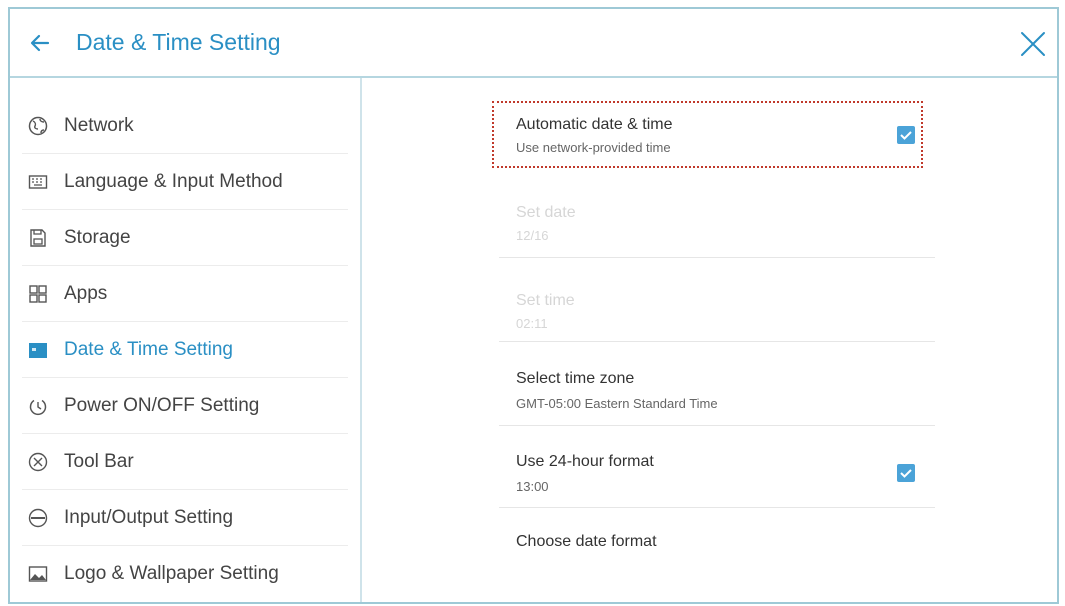 Image resolution: width=1065 pixels, height=606 pixels. What do you see at coordinates (38, 237) in the screenshot?
I see `storage-icon` at bounding box center [38, 237].